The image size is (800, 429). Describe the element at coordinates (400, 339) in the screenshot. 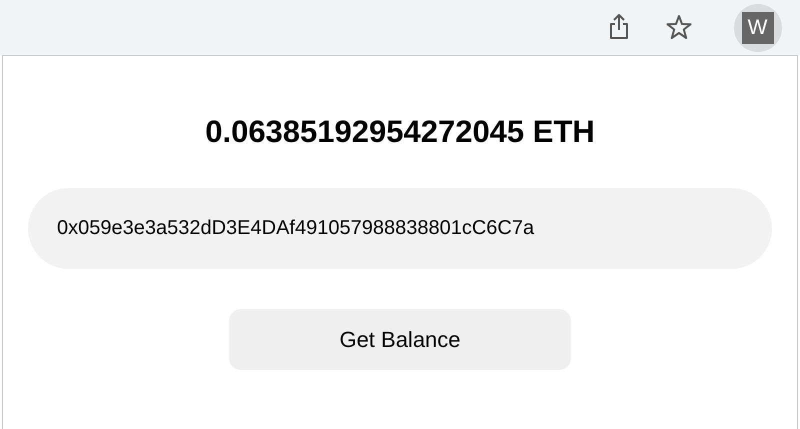

I see `get-balance-button: Get Balance` at that location.